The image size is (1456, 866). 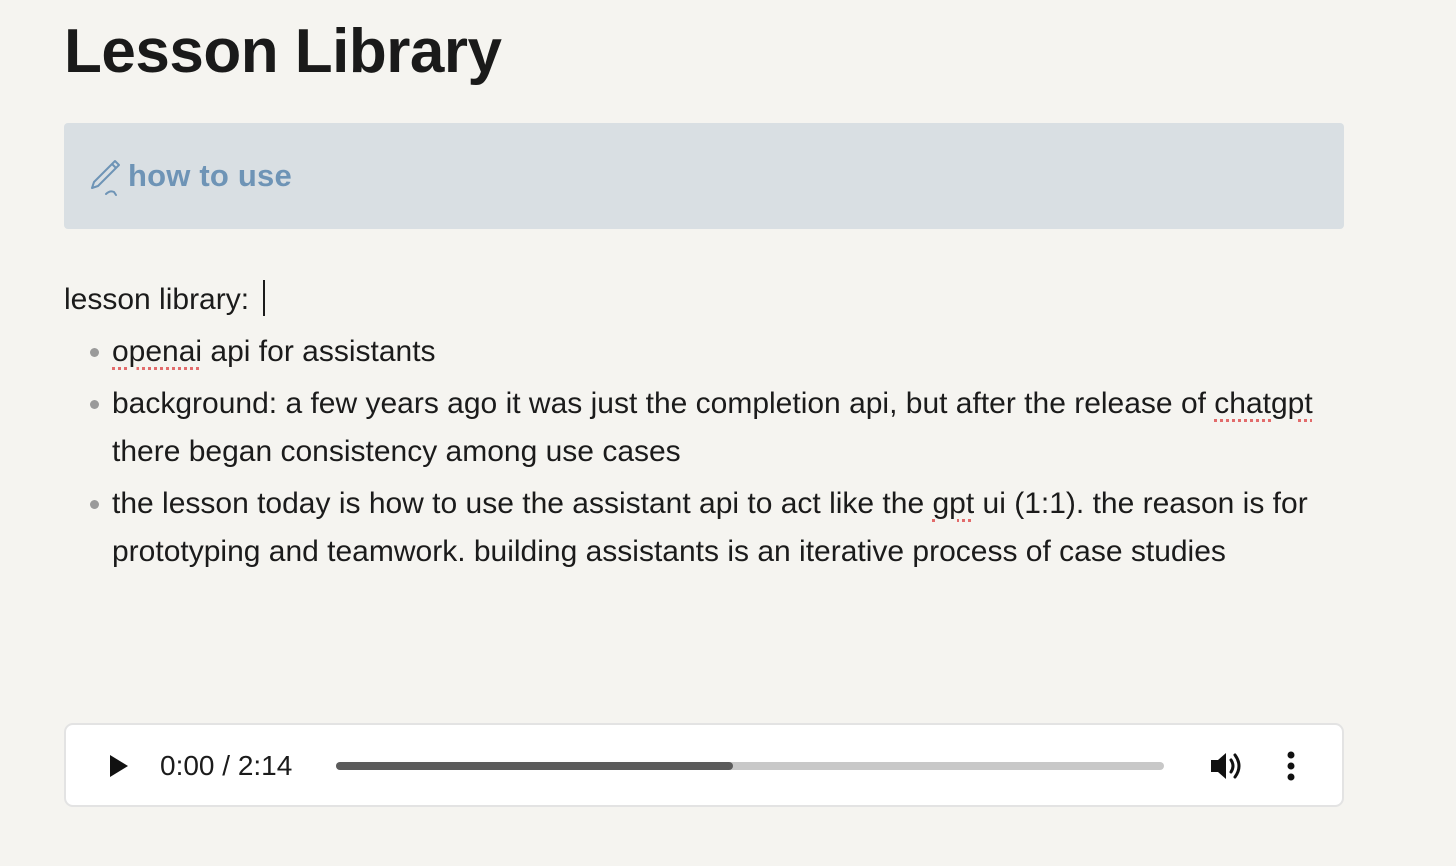 I want to click on misspelled-word: openai, so click(x=157, y=351).